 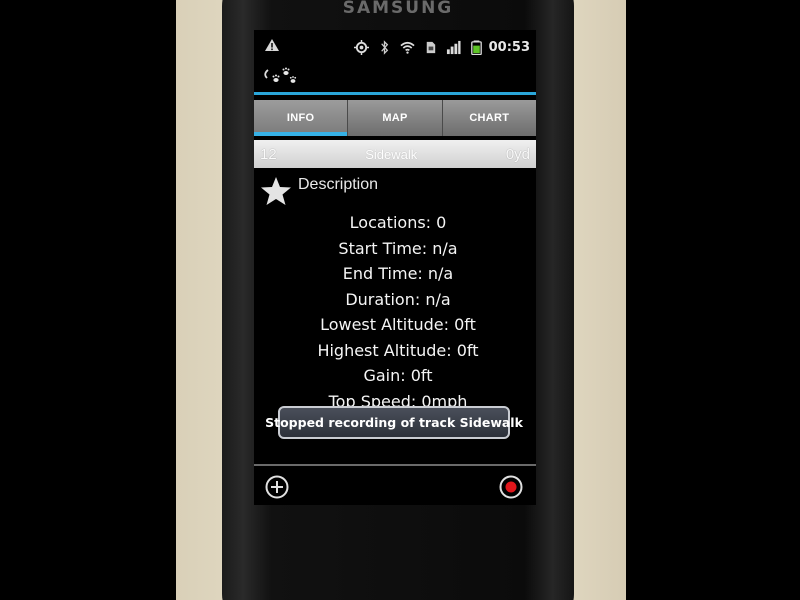 What do you see at coordinates (488, 118) in the screenshot?
I see `tab-chart: CHART` at bounding box center [488, 118].